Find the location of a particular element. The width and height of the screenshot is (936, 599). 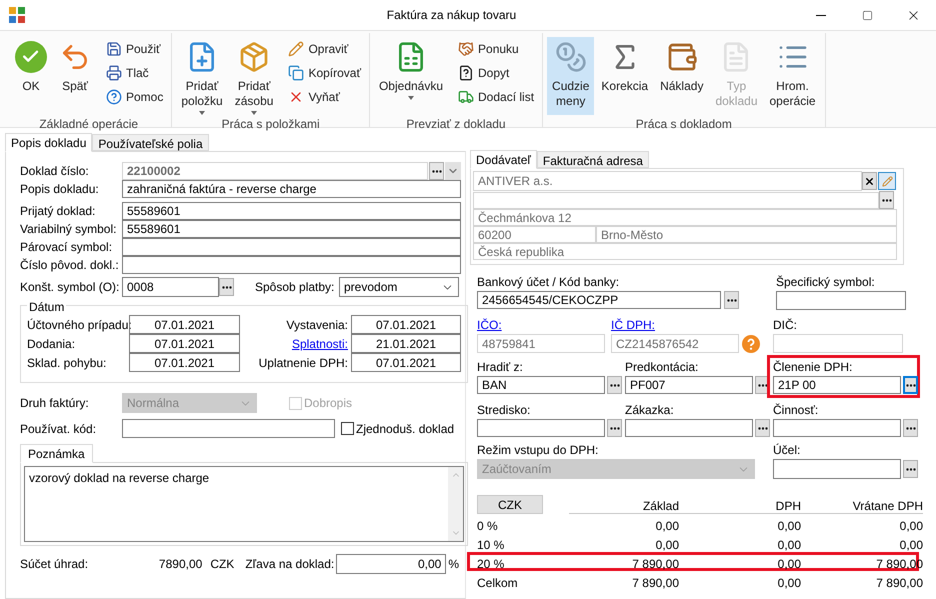

note-textarea: vzorový doklad na reverse charge is located at coordinates (244, 504).